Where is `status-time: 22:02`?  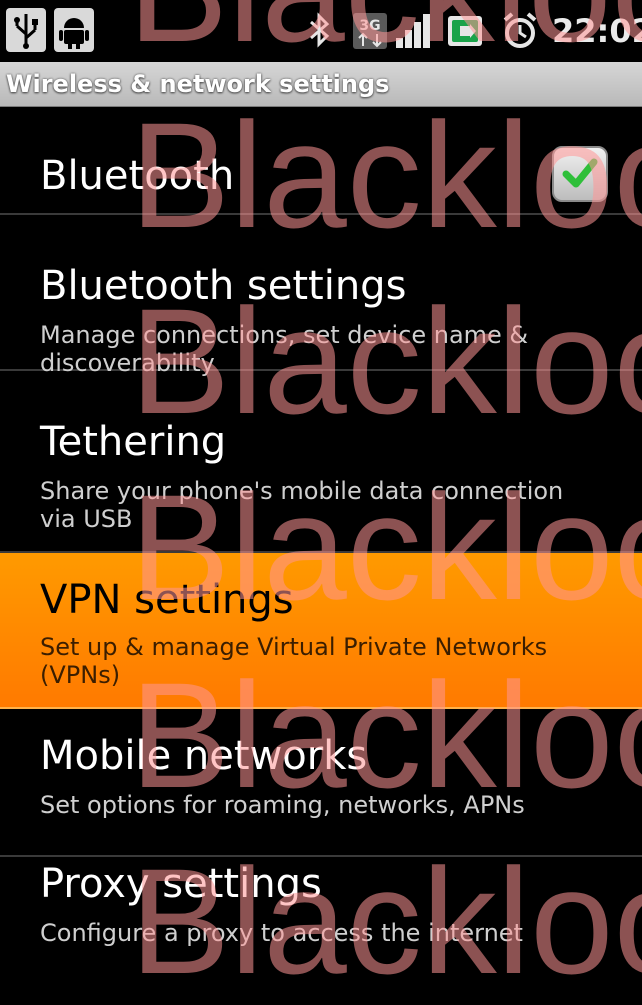
status-time: 22:02 is located at coordinates (597, 31).